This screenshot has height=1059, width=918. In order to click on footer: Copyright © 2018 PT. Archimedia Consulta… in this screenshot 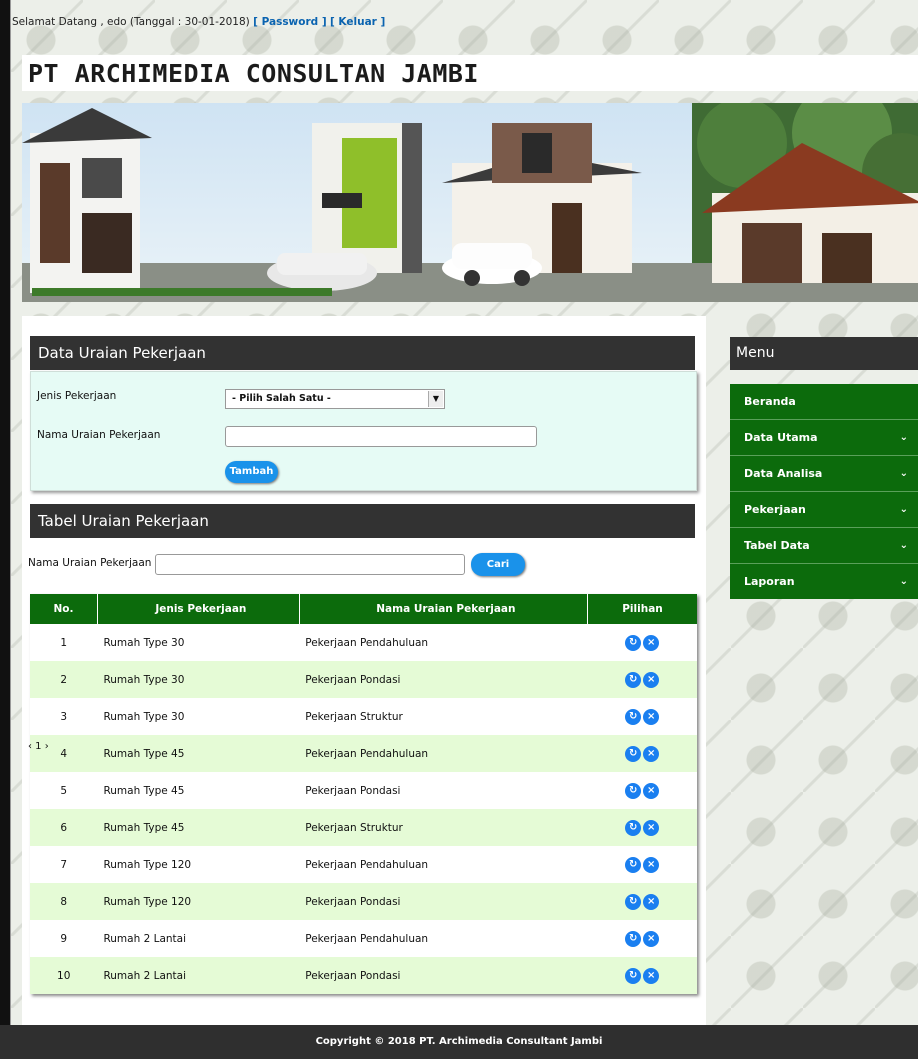, I will do `click(459, 1042)`.